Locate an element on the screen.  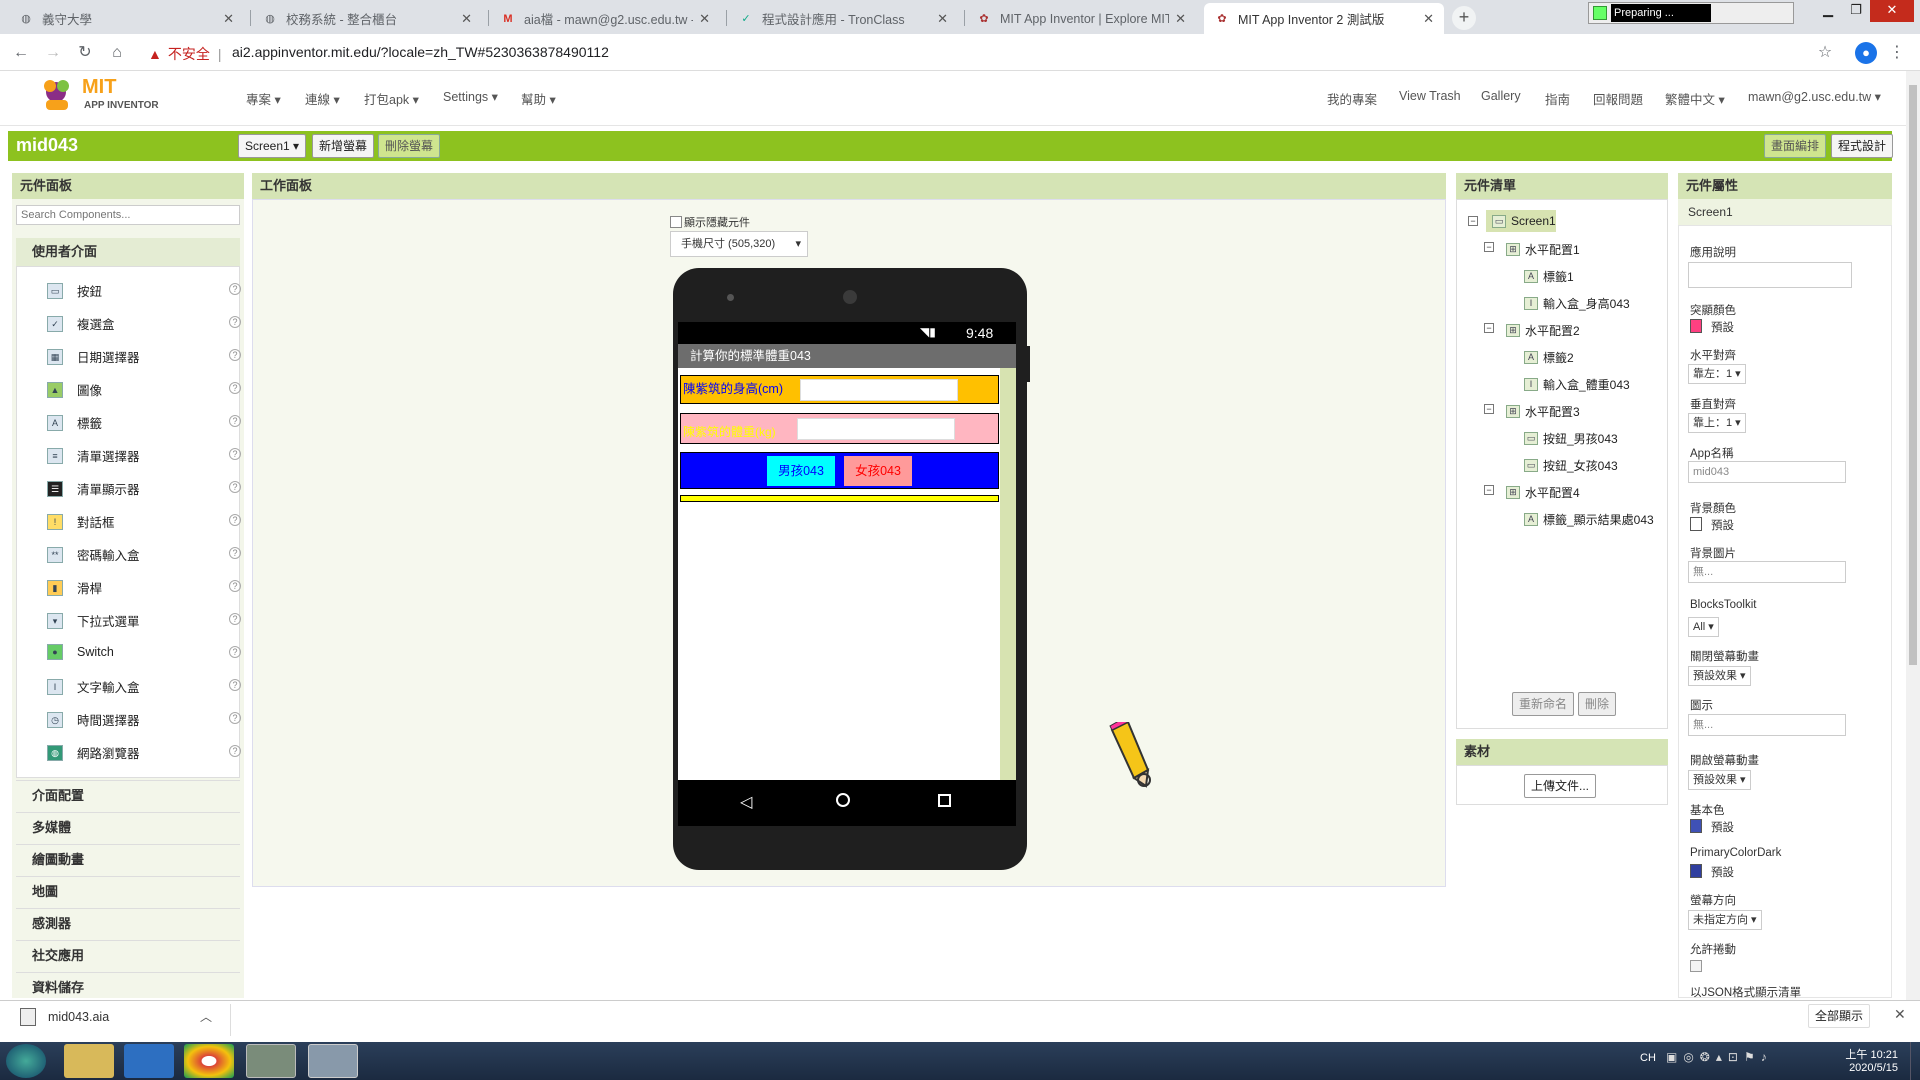
tab-usc: ◍ 義守大學 ✕ is located at coordinates (126, 18).